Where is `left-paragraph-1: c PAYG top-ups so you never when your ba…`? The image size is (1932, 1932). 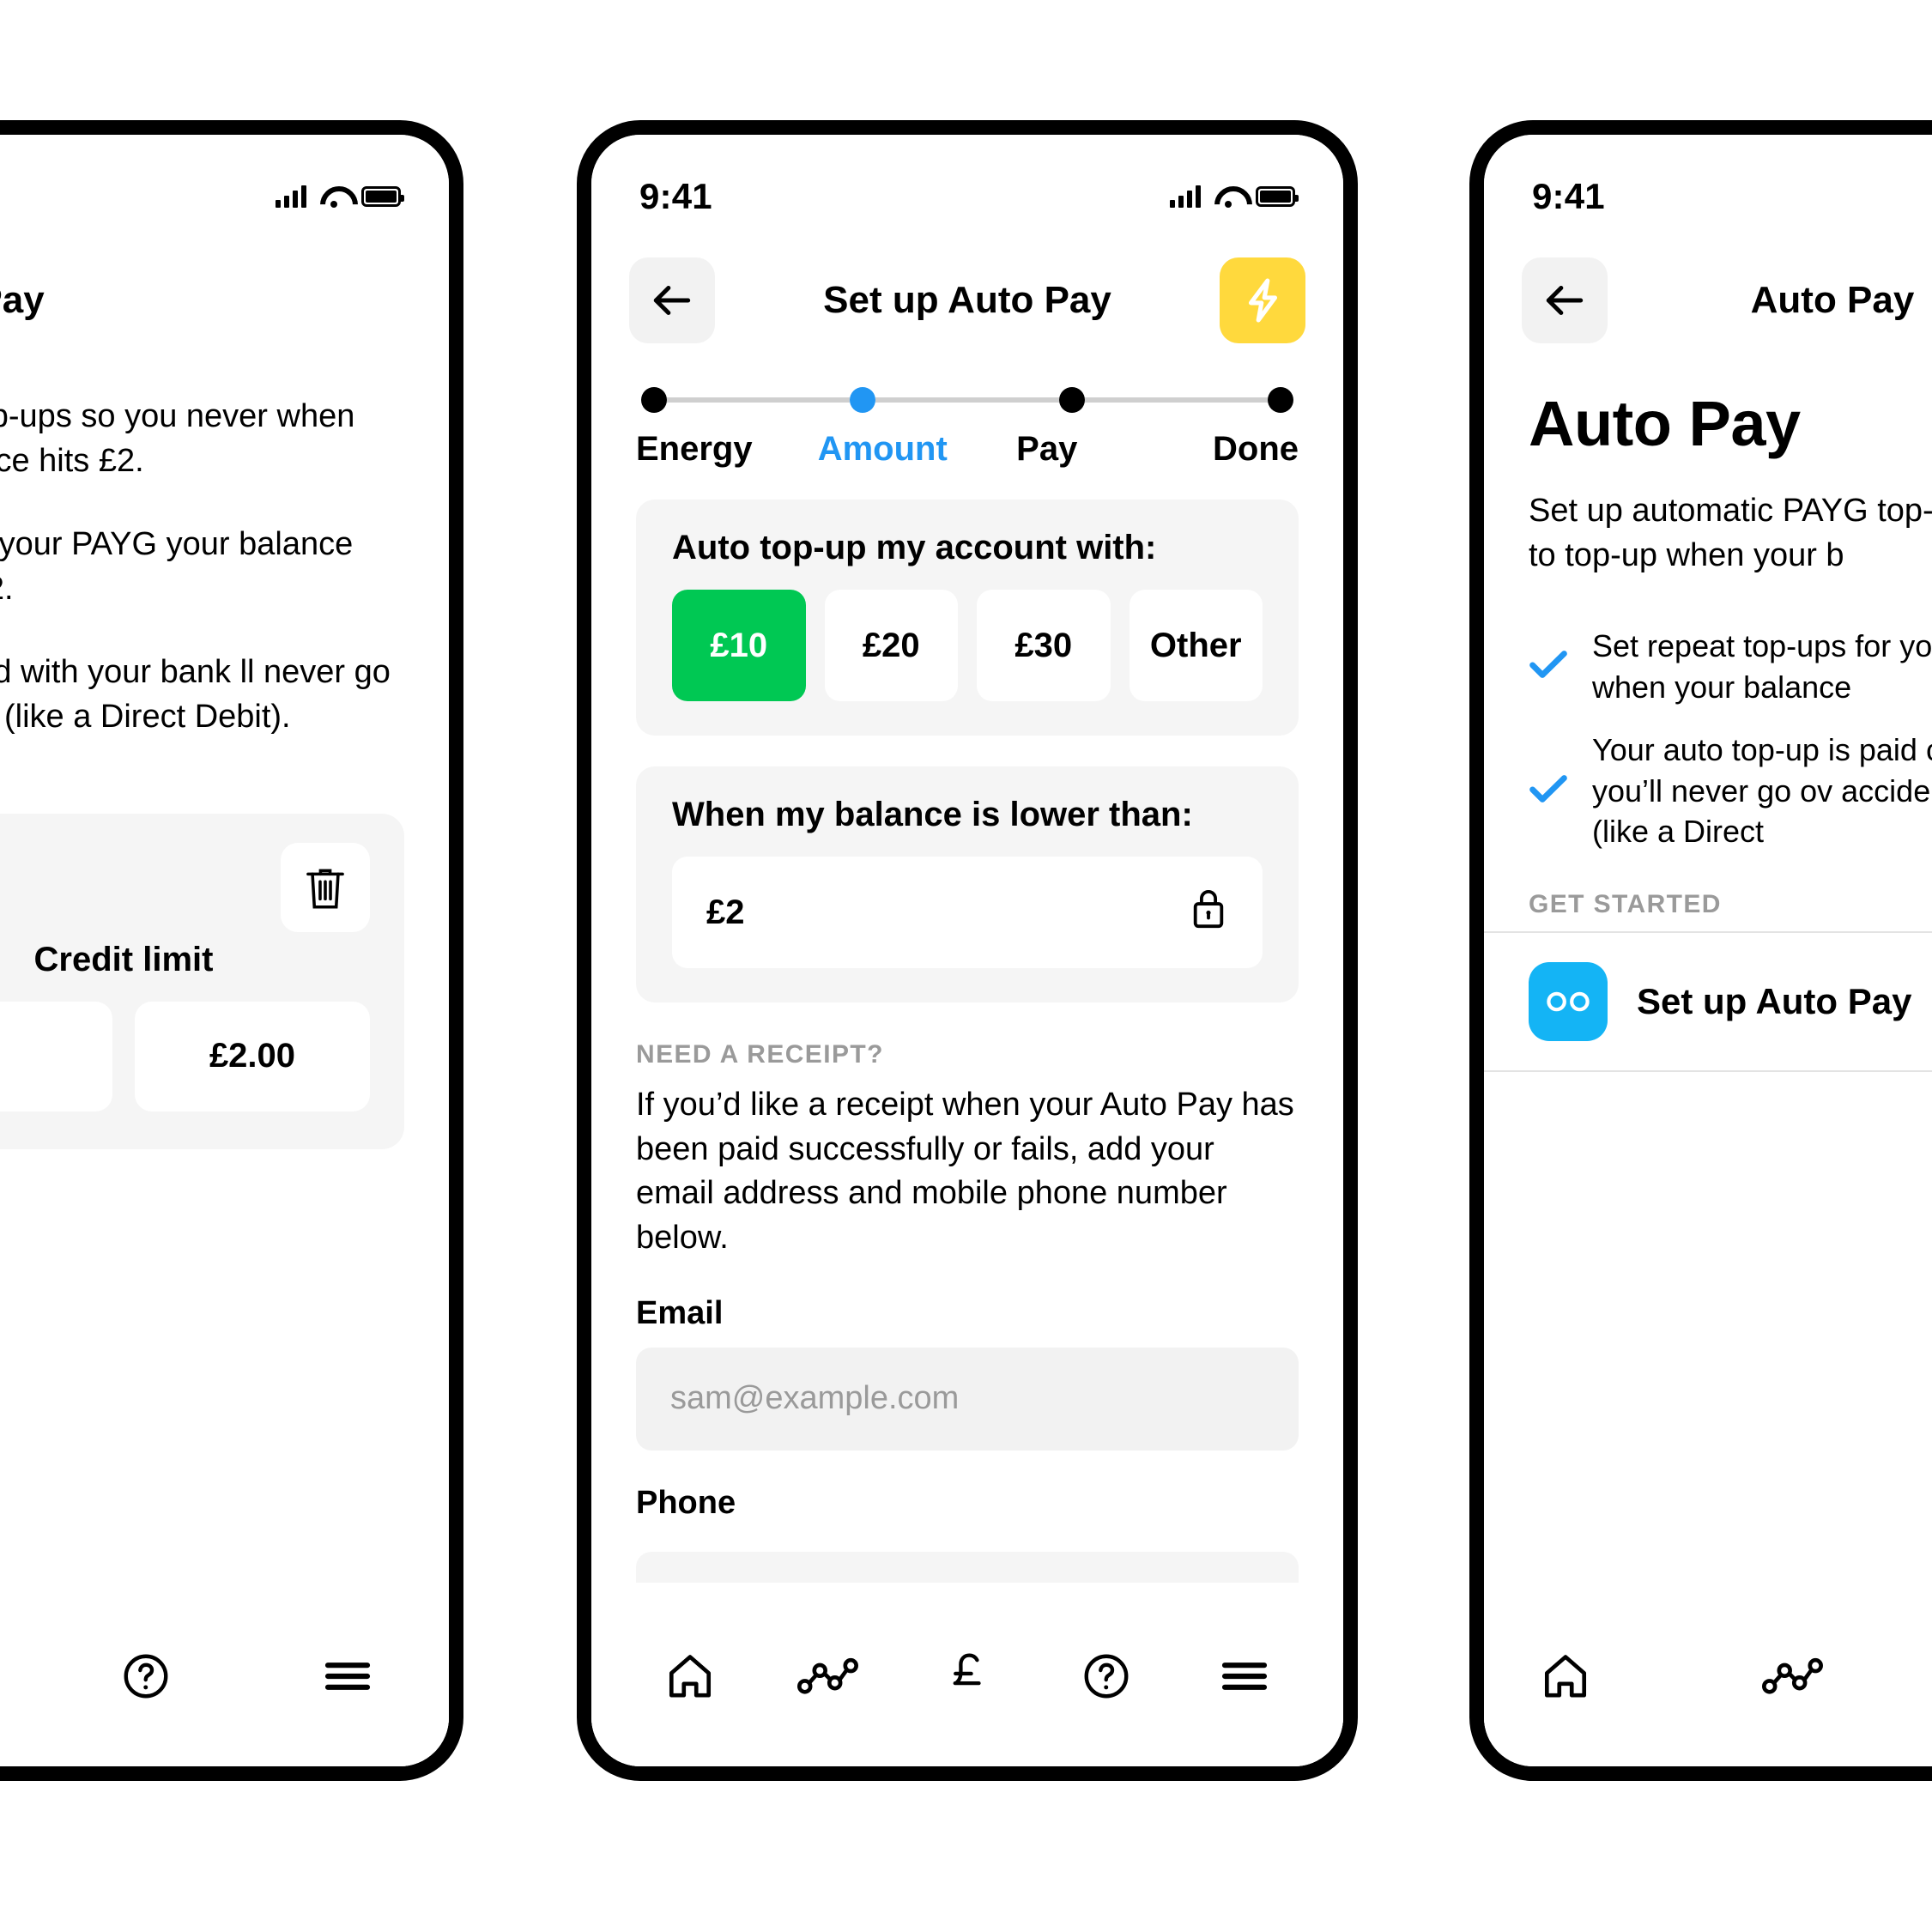 left-paragraph-1: c PAYG top-ups so you never when your ba… is located at coordinates (177, 439).